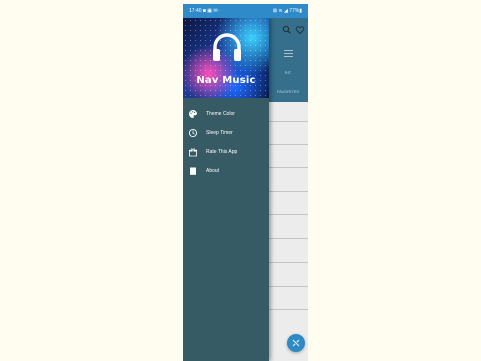 This screenshot has height=361, width=481. I want to click on menu-item-label: Theme Color, so click(220, 114).